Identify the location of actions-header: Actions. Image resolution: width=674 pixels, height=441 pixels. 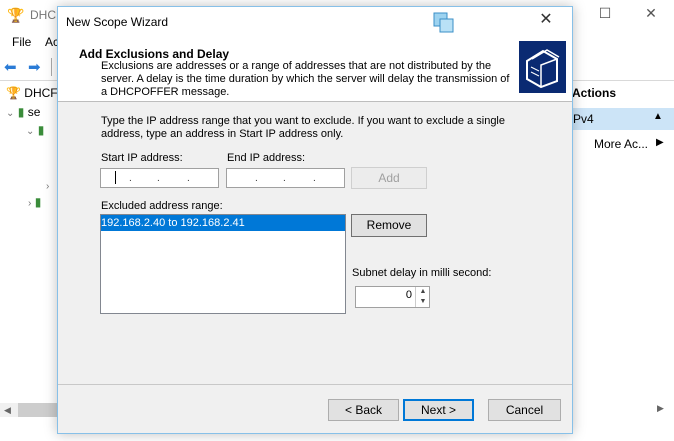
(594, 93).